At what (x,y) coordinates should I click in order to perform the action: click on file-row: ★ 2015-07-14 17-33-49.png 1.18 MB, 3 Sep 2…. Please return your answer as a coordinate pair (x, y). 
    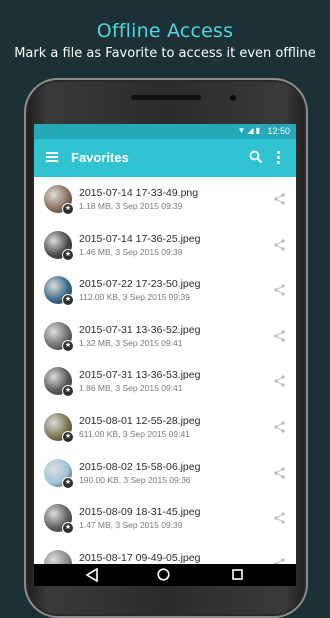
    Looking at the image, I should click on (165, 200).